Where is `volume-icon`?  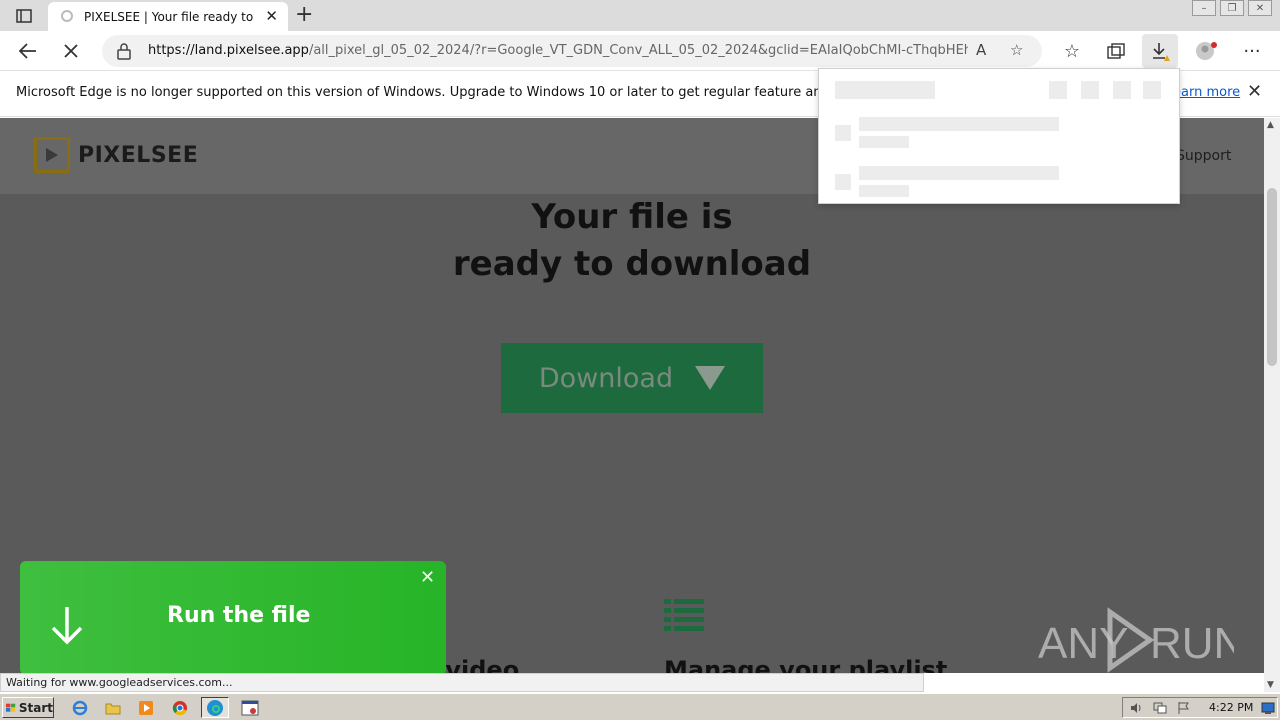
volume-icon is located at coordinates (1136, 708).